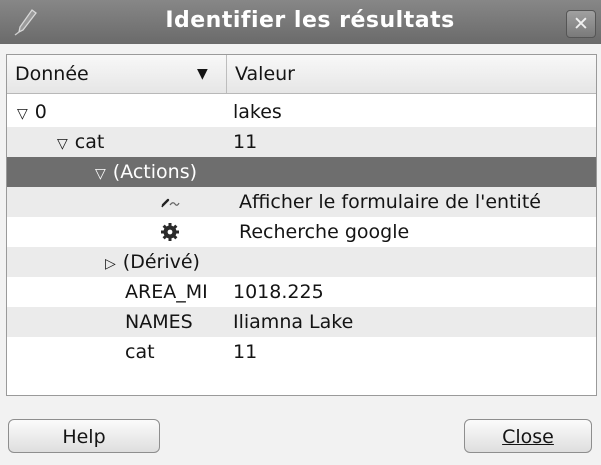 This screenshot has height=465, width=601. What do you see at coordinates (301, 262) in the screenshot?
I see `tree-row-derived: ▷ (Dérivé)` at bounding box center [301, 262].